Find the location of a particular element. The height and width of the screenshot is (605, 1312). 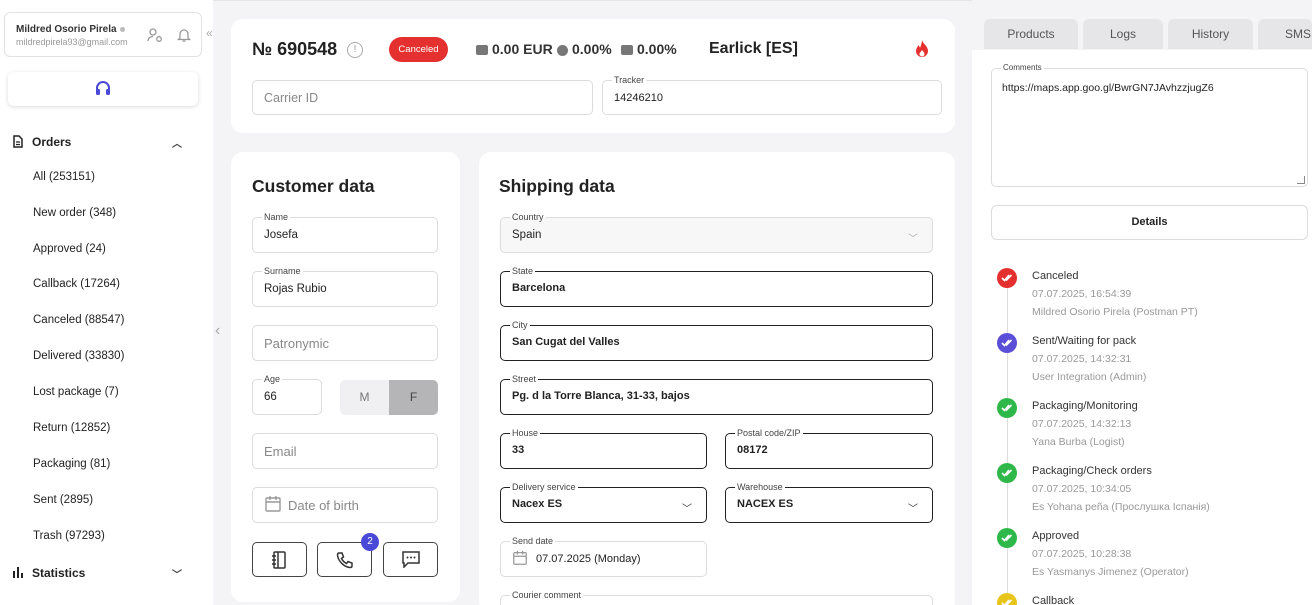

timeline-status: Canceled is located at coordinates (1055, 276).